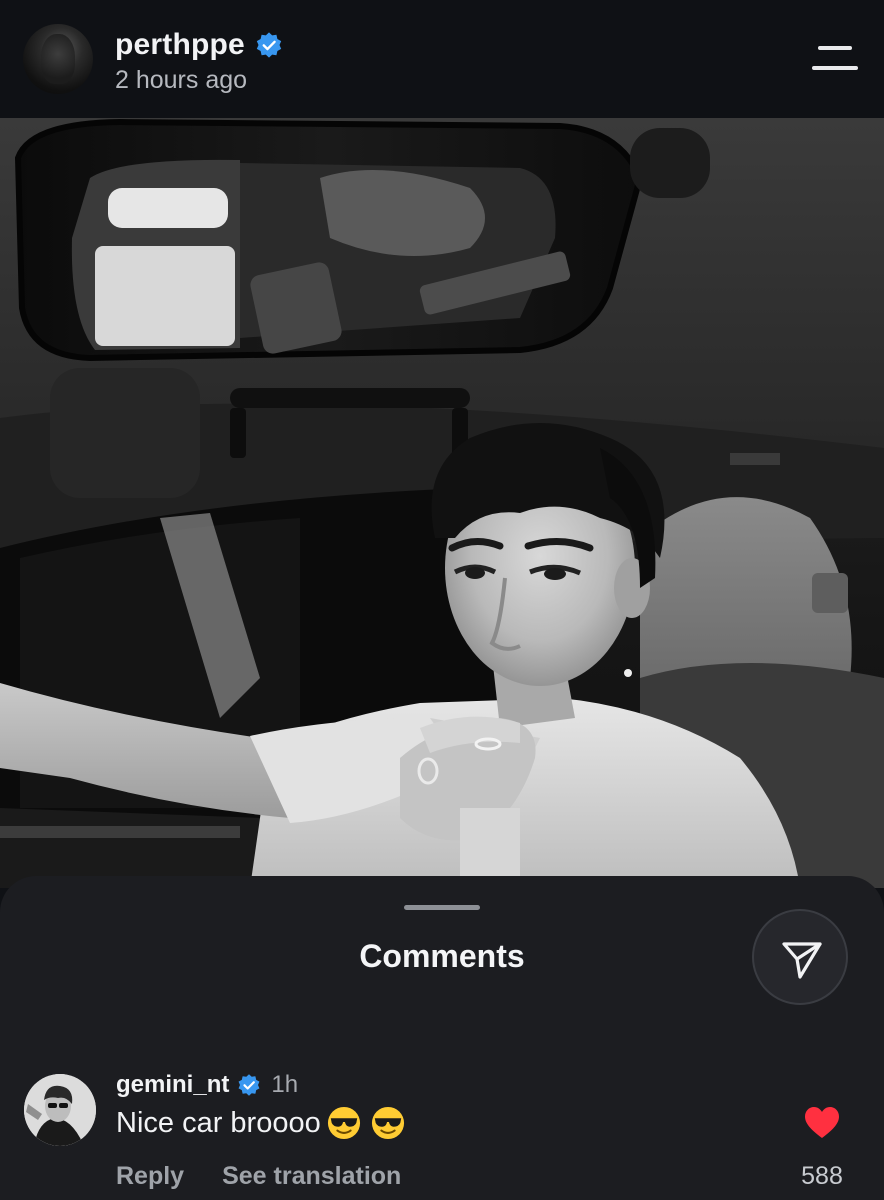  I want to click on comment-actions: Reply See translation, so click(258, 1176).